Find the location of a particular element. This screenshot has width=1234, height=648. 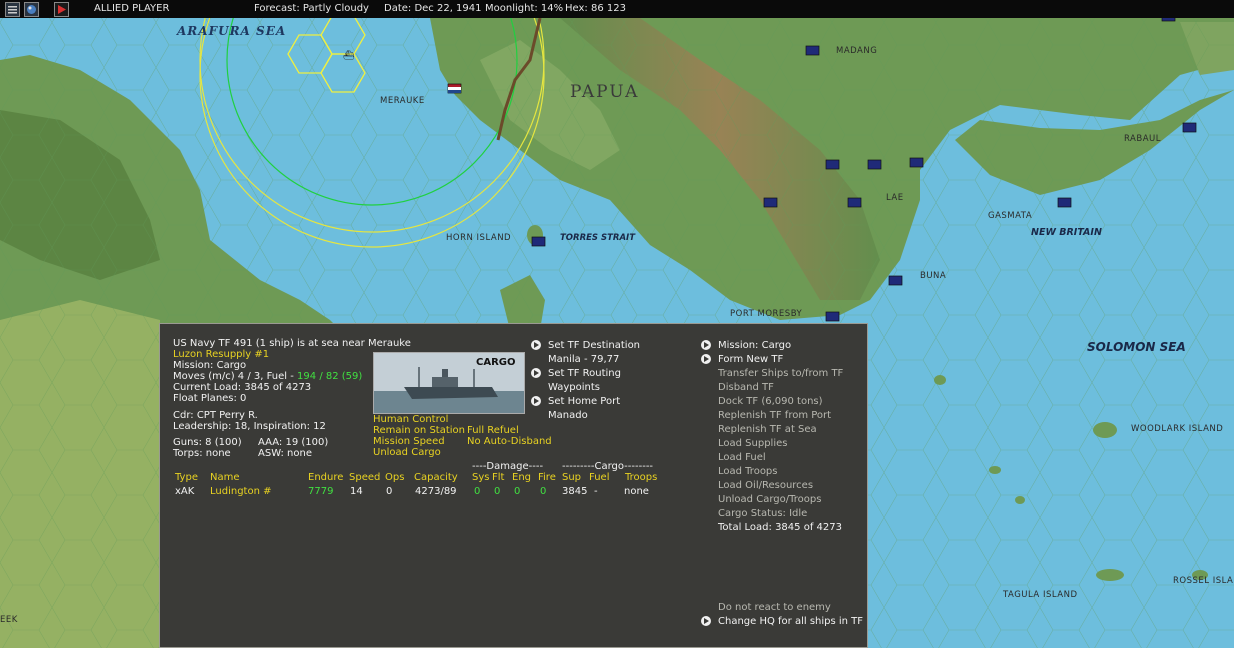

setting-no-auto-disband: No Auto-Disband is located at coordinates (509, 442).